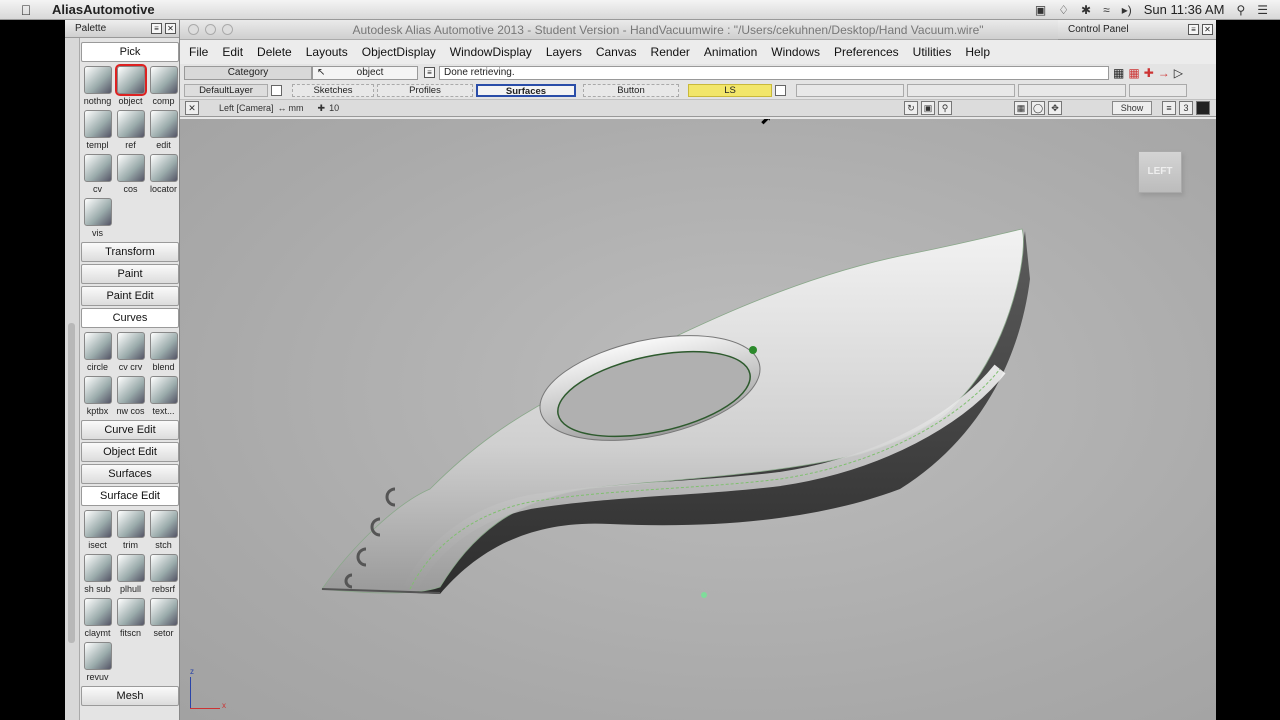  I want to click on evernote-icon: ♢, so click(1063, 10).